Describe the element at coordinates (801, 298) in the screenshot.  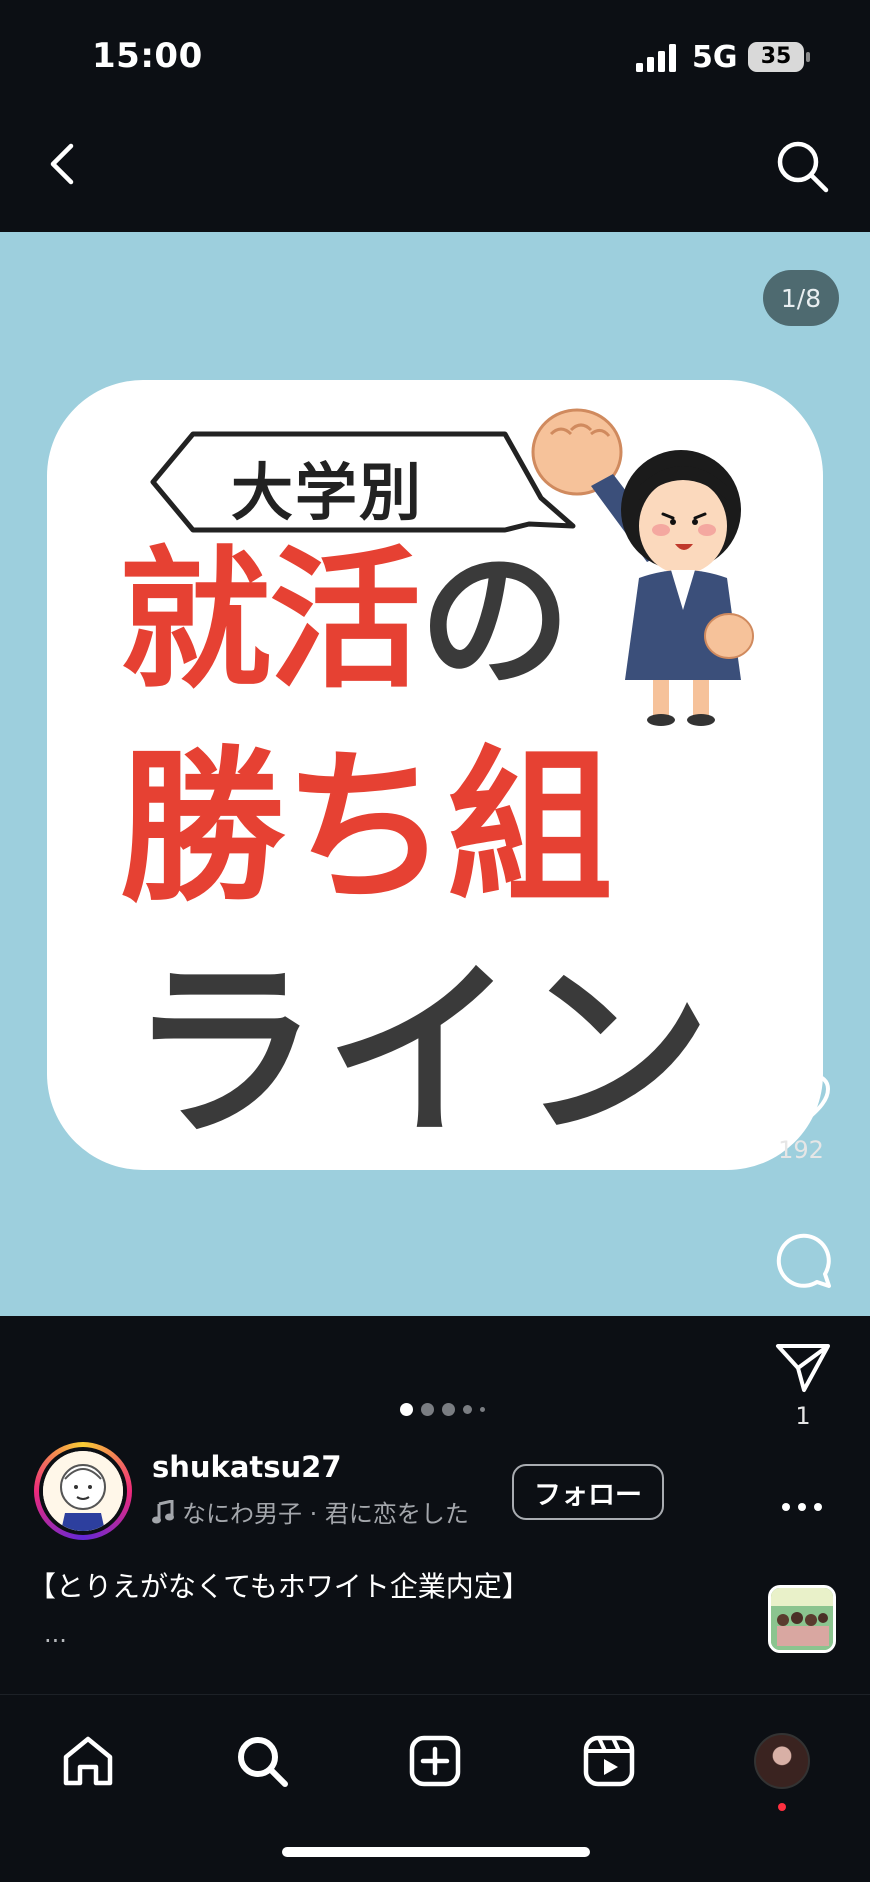
I see `slide-counter: 1/8` at that location.